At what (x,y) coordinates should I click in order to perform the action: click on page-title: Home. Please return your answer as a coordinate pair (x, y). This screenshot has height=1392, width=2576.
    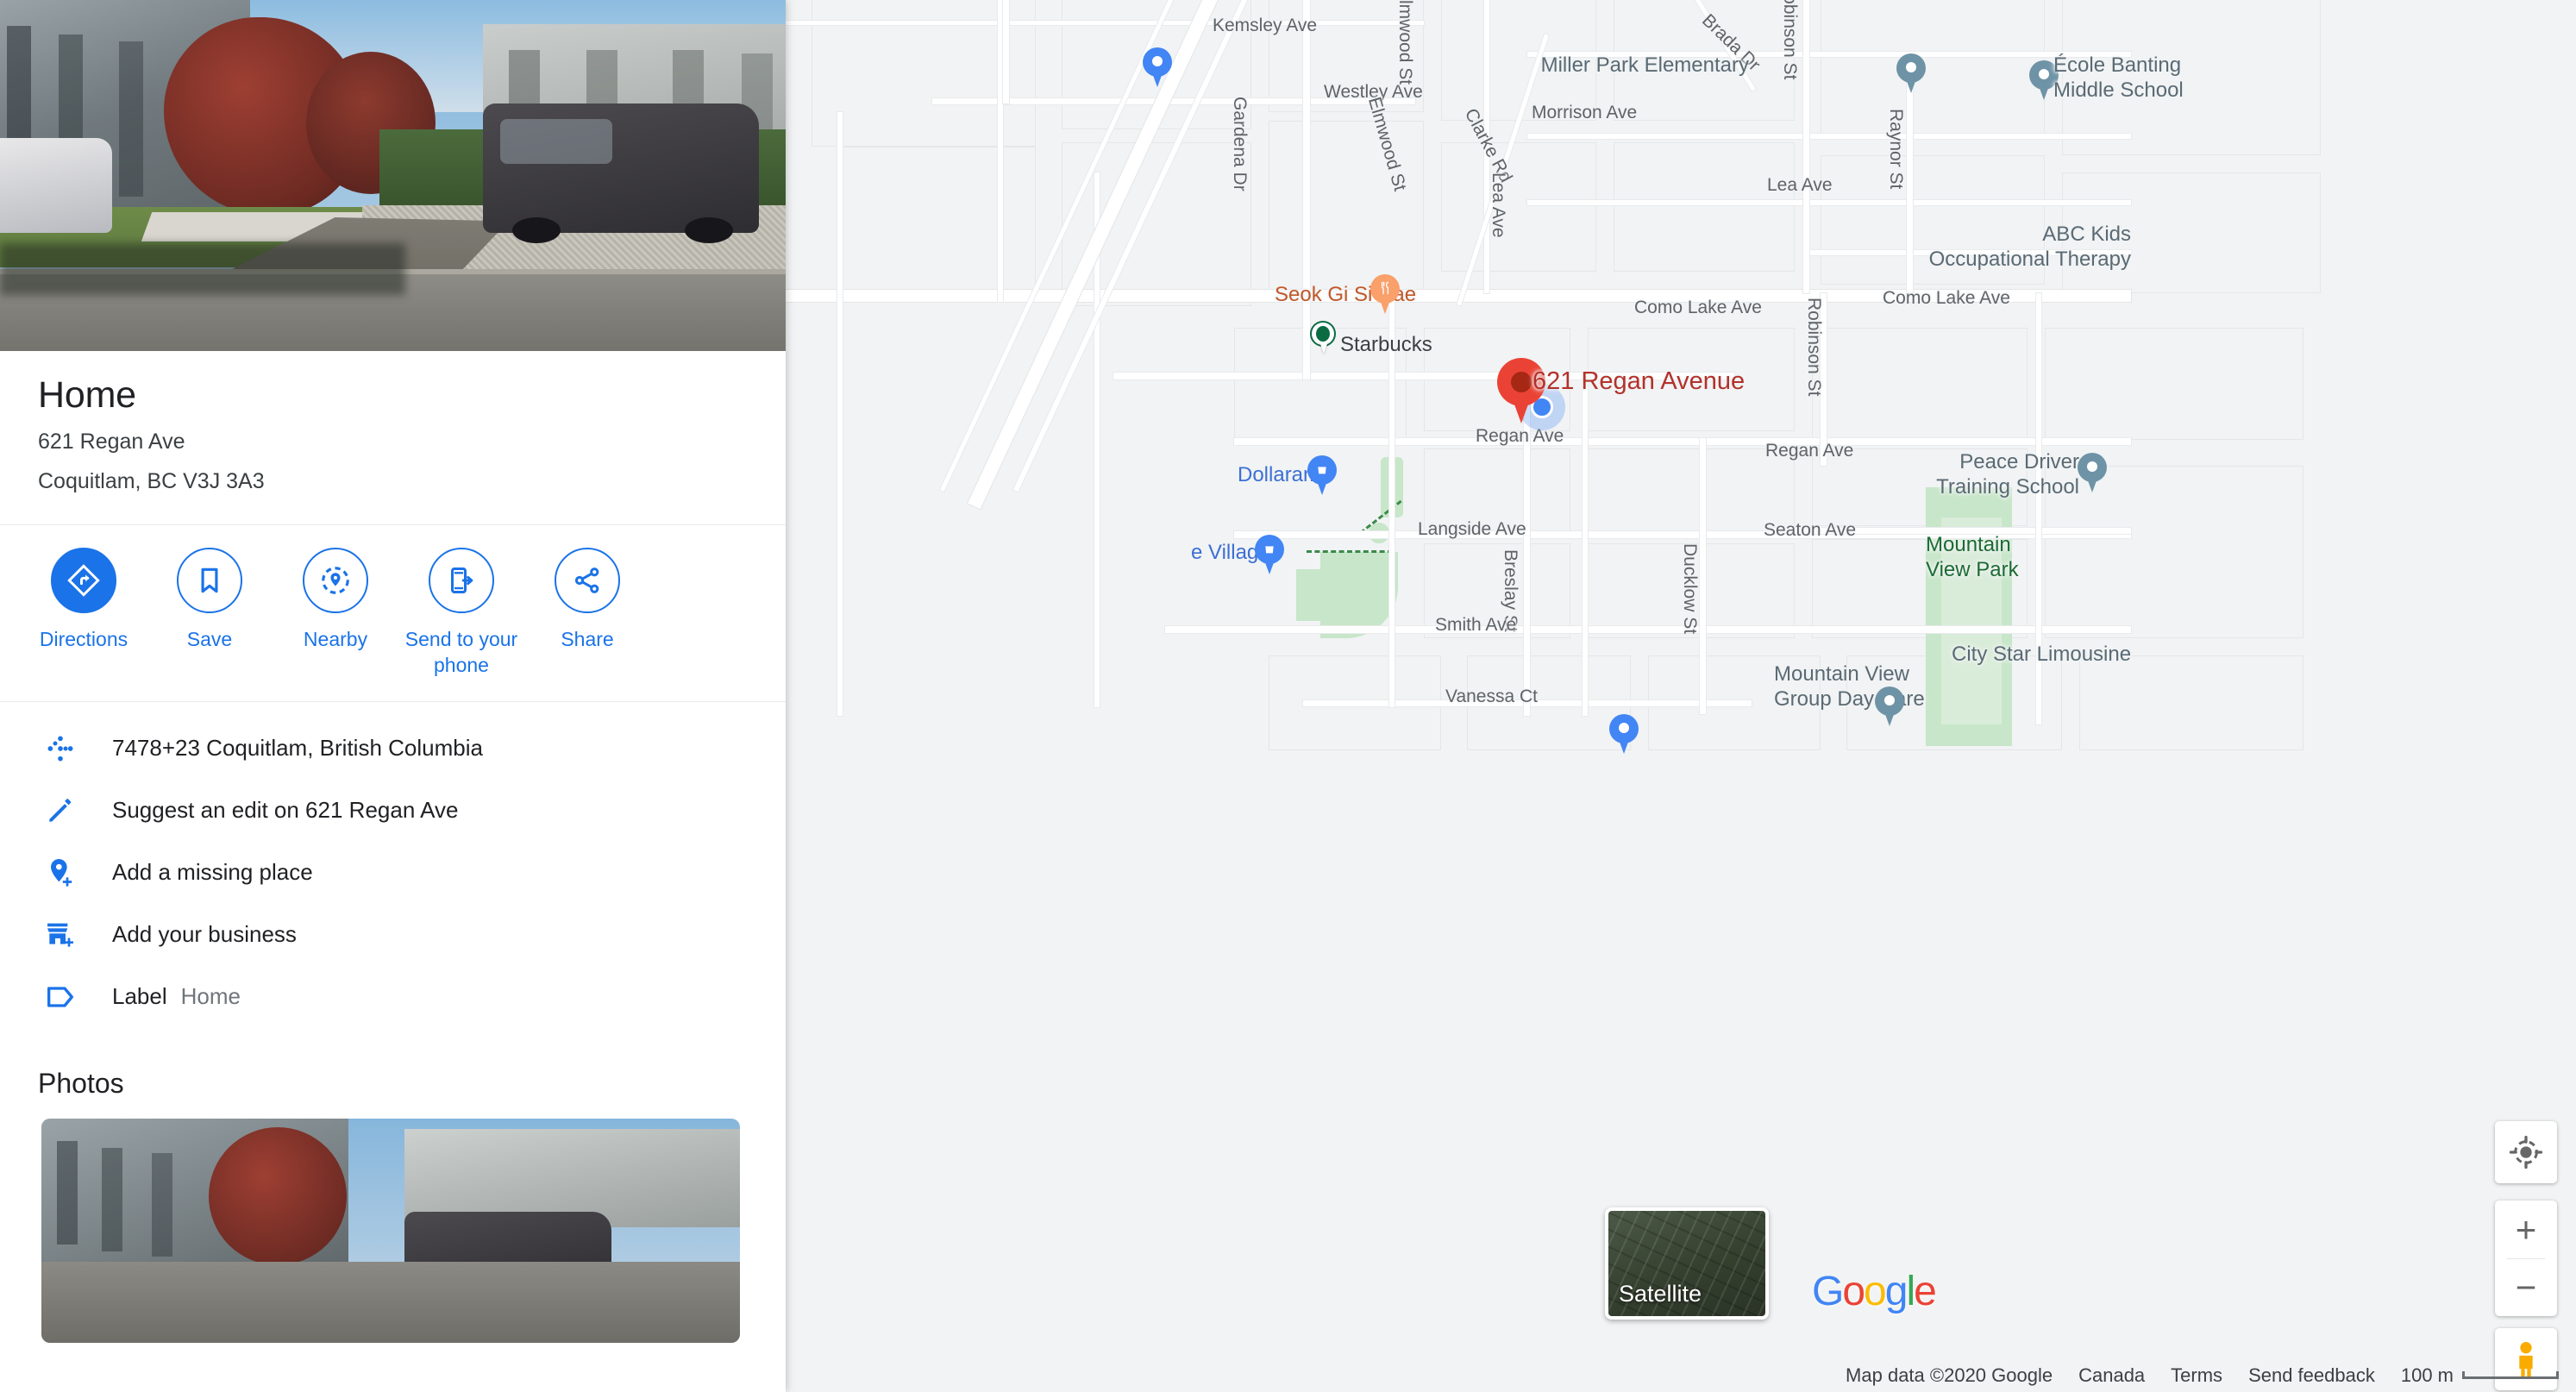
    Looking at the image, I should click on (87, 395).